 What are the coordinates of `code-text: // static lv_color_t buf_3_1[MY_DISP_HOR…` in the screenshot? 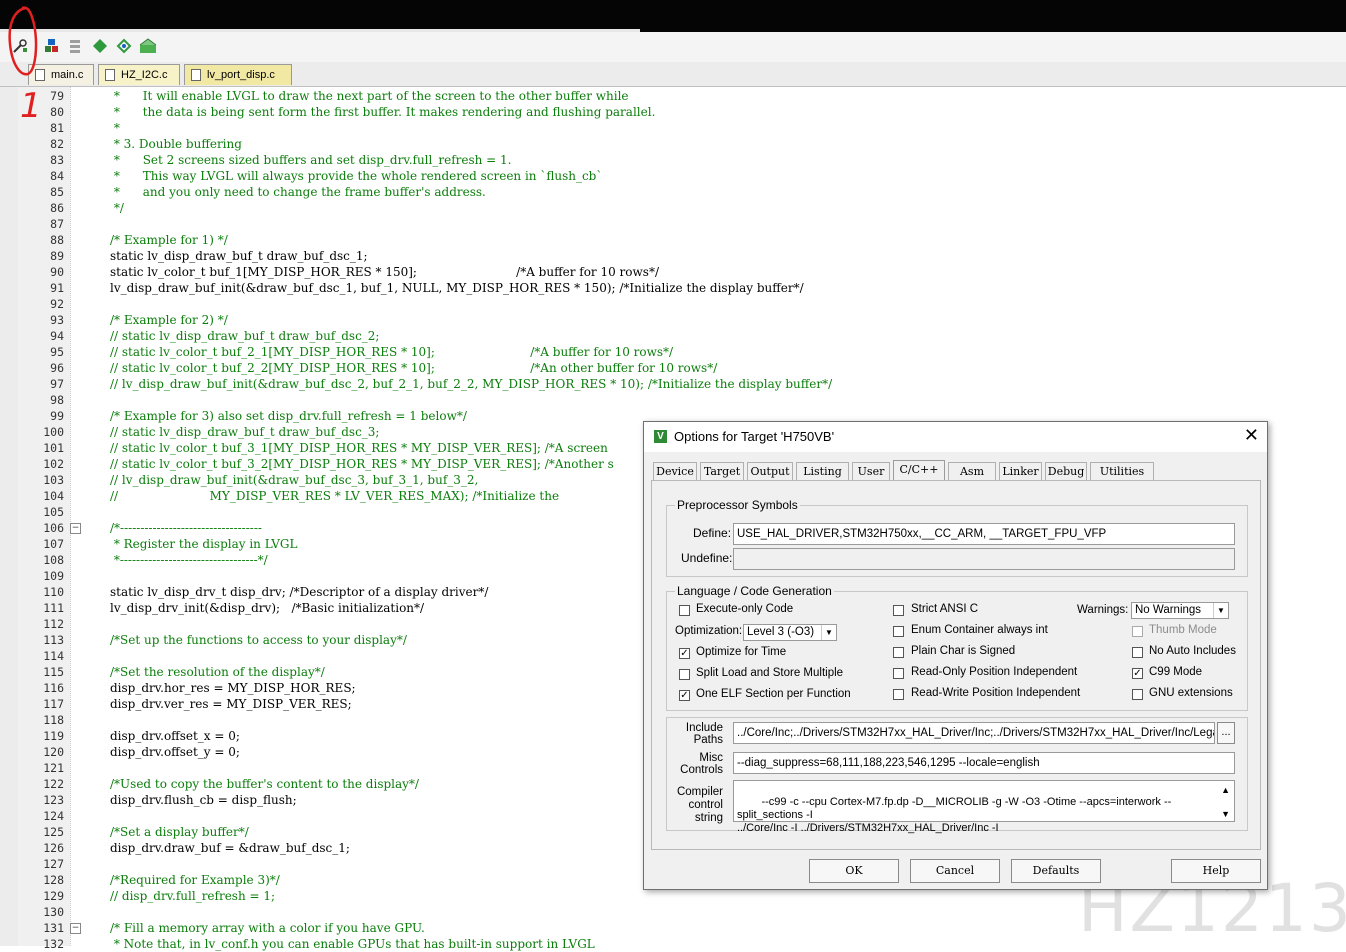 It's located at (359, 448).